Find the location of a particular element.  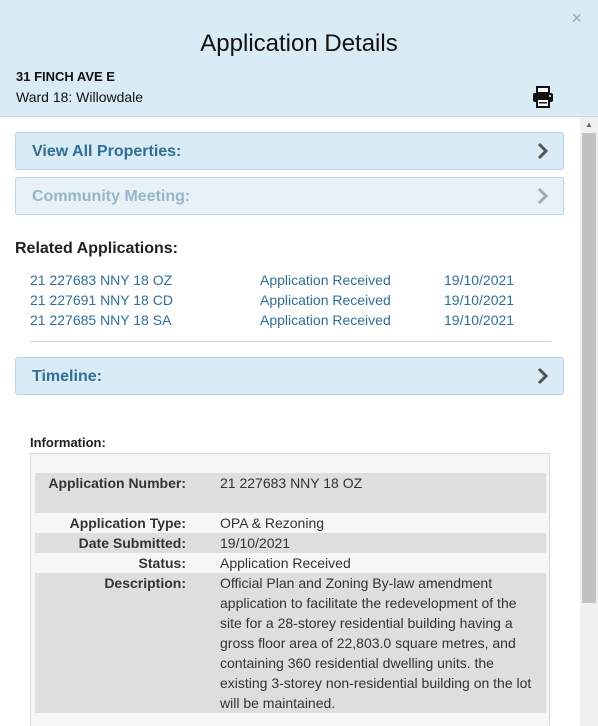

info-row-application-type: Application Type: OPA & Rezoning is located at coordinates (290, 523).